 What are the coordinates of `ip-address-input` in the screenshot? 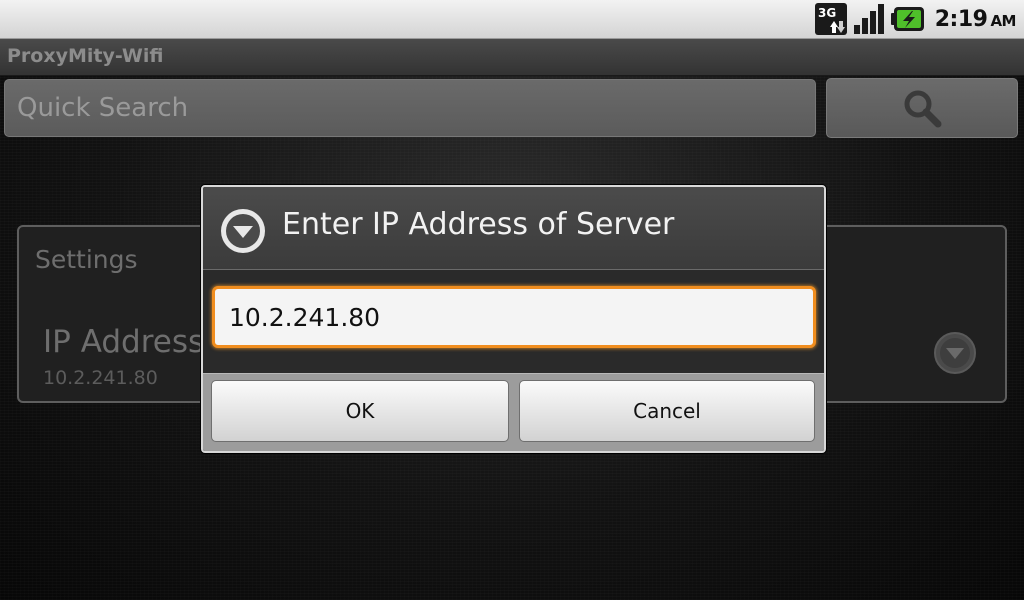 It's located at (514, 317).